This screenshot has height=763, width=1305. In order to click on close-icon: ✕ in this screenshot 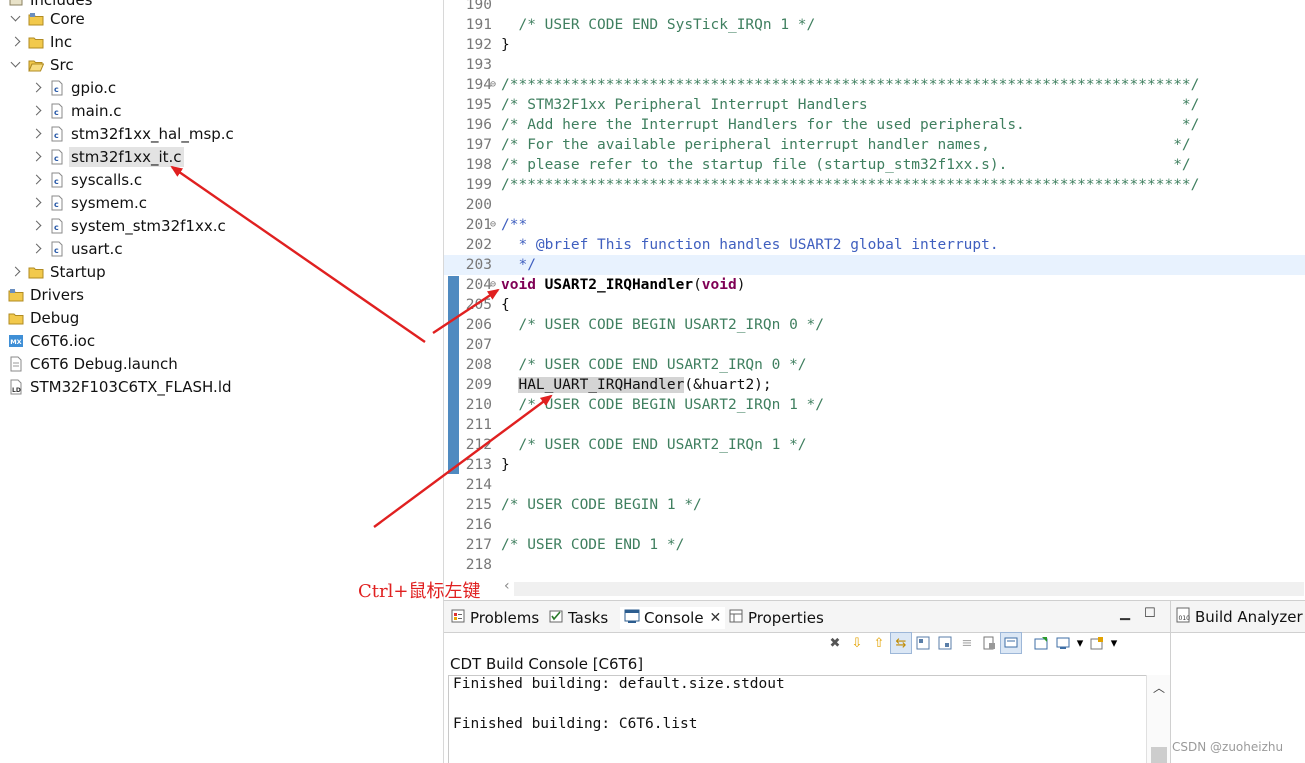, I will do `click(716, 618)`.